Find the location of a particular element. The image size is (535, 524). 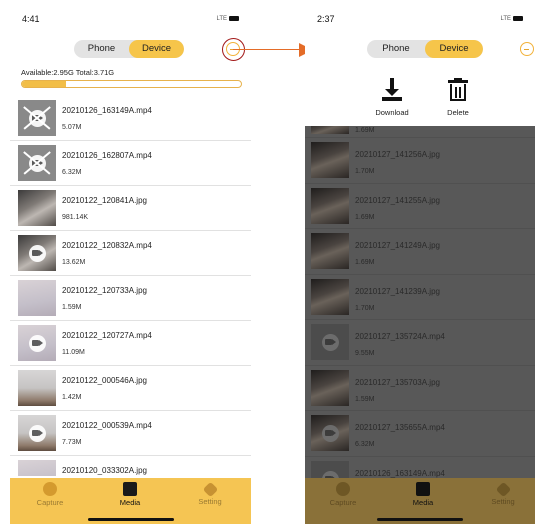

file-size: 6.32M is located at coordinates (365, 444).